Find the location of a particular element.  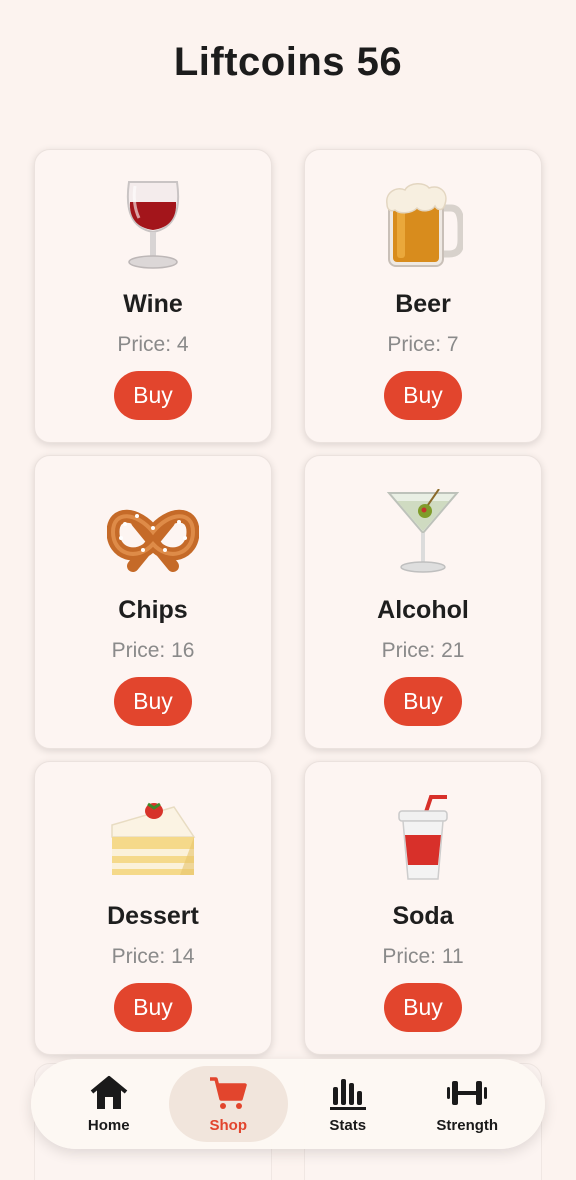

tab-label: Strength is located at coordinates (467, 1125).